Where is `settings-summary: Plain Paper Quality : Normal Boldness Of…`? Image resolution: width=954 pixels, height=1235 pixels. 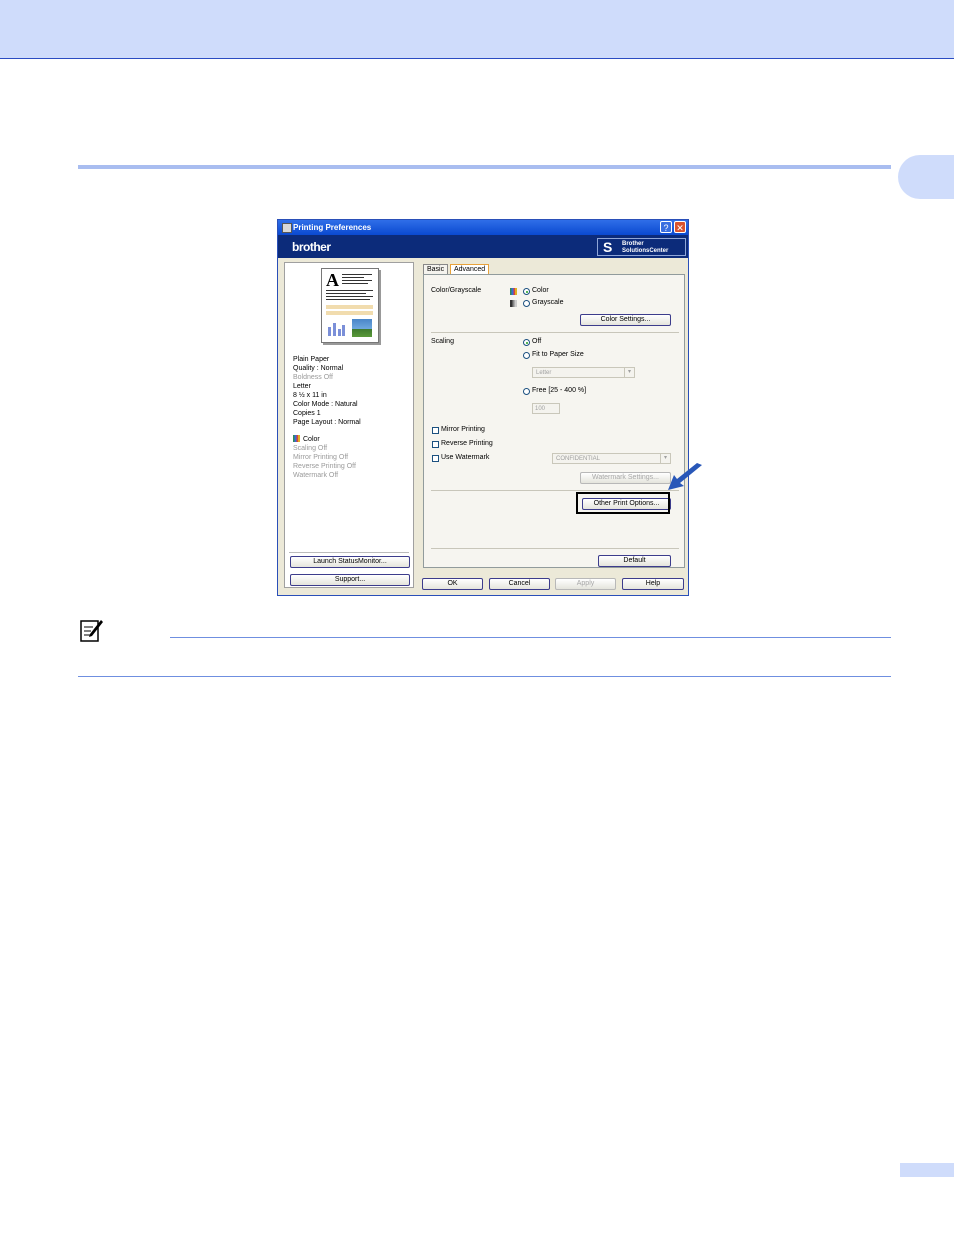 settings-summary: Plain Paper Quality : Normal Boldness Of… is located at coordinates (327, 417).